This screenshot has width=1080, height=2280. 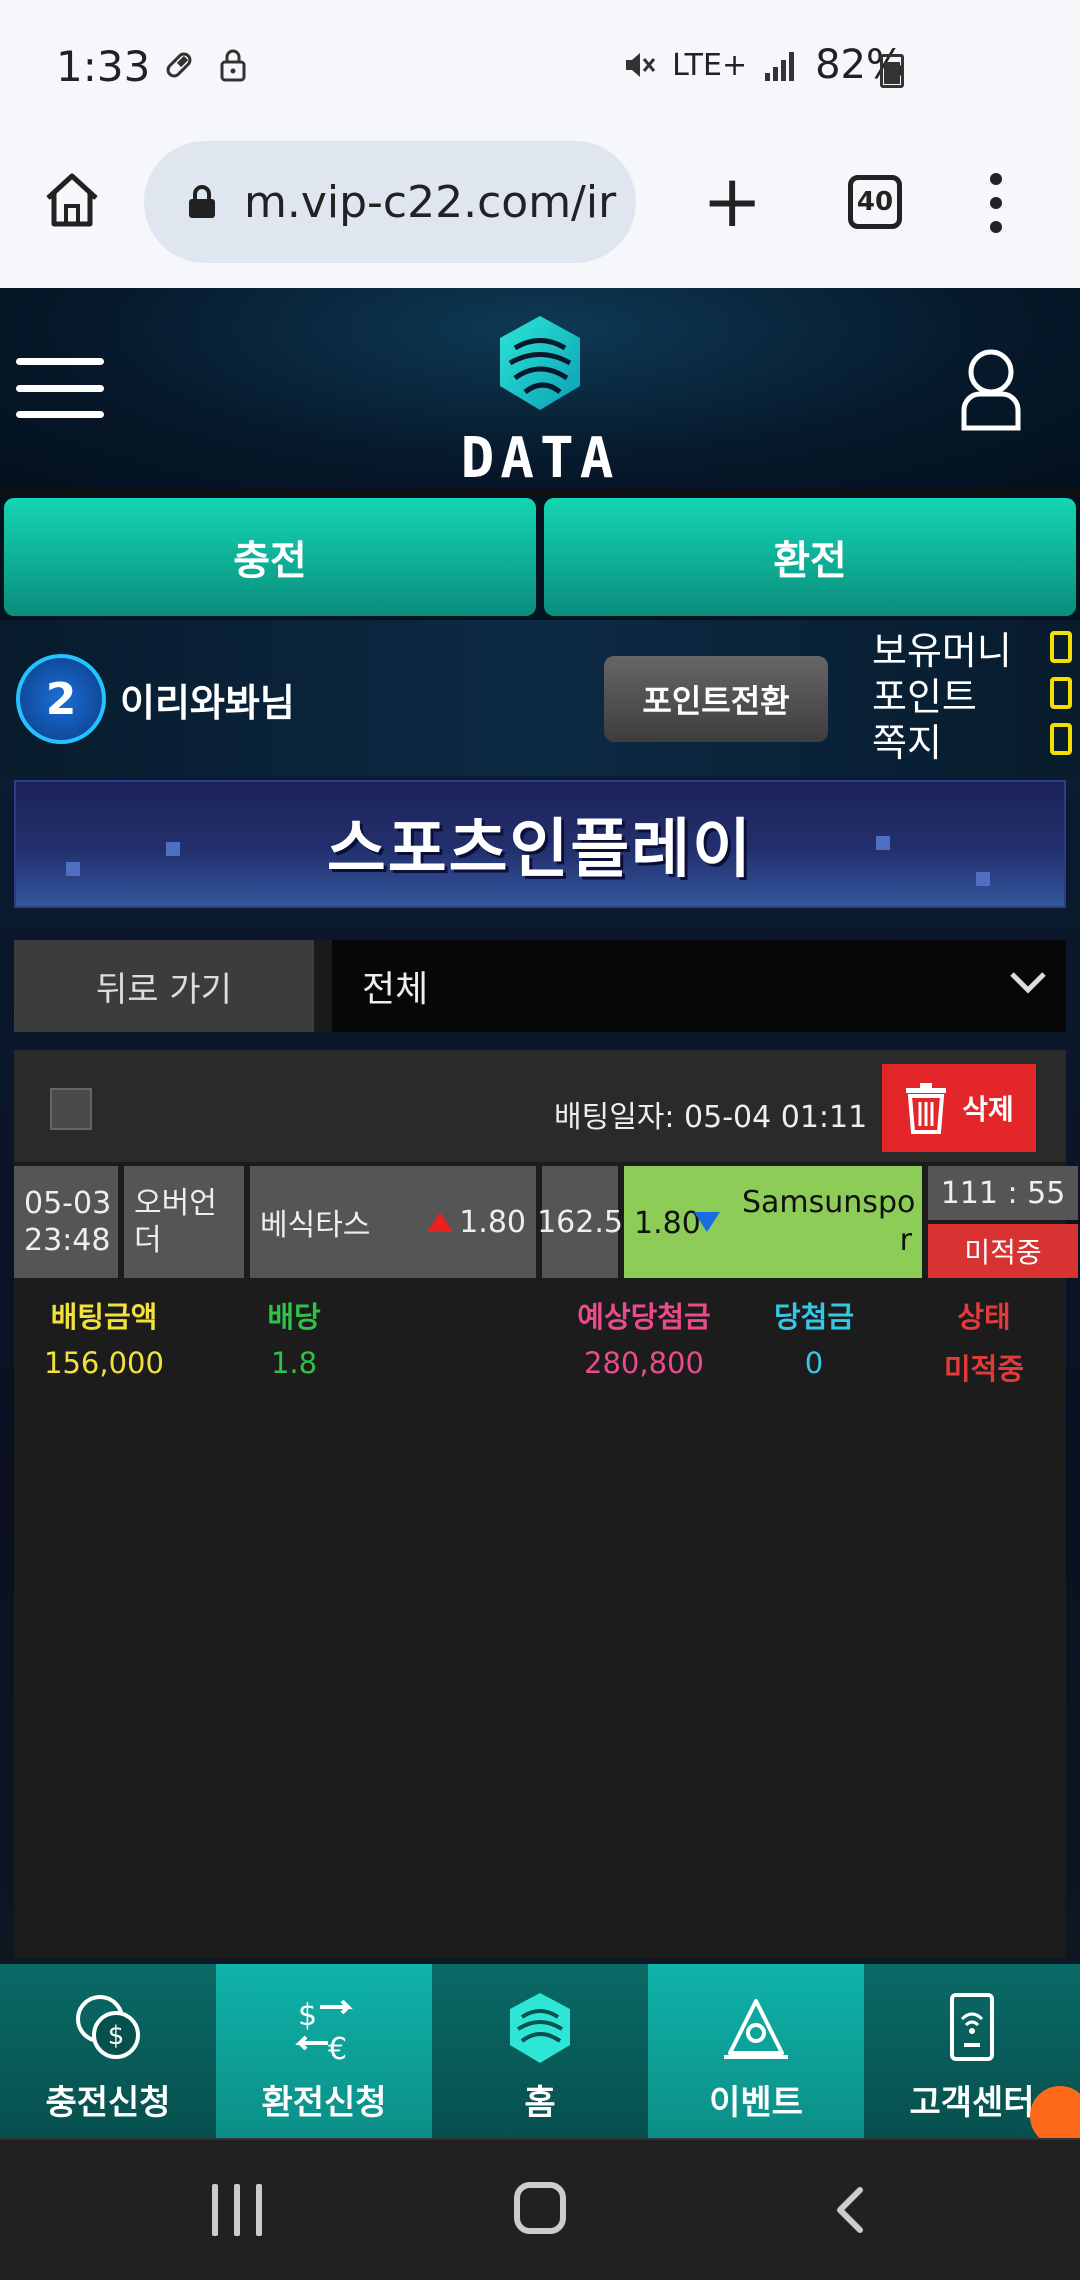 I want to click on away-team-name: Samsunspo r, so click(x=829, y=1221).